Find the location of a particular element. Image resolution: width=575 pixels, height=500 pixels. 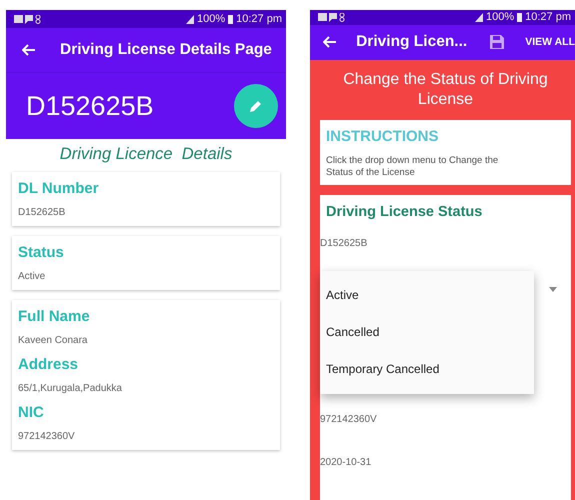

field-label: Address is located at coordinates (49, 364).